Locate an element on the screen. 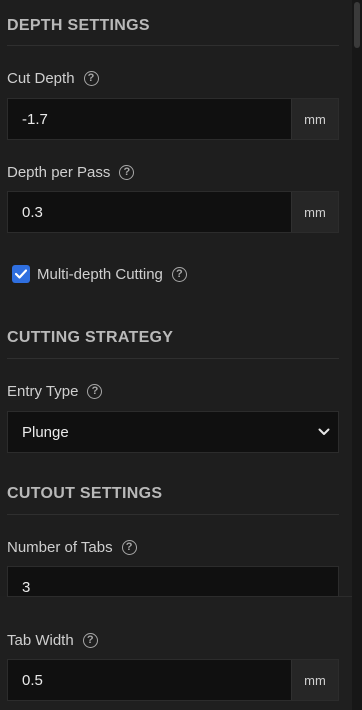 This screenshot has height=710, width=362. number-of-tabs-label: Number of Tabs is located at coordinates (60, 547).